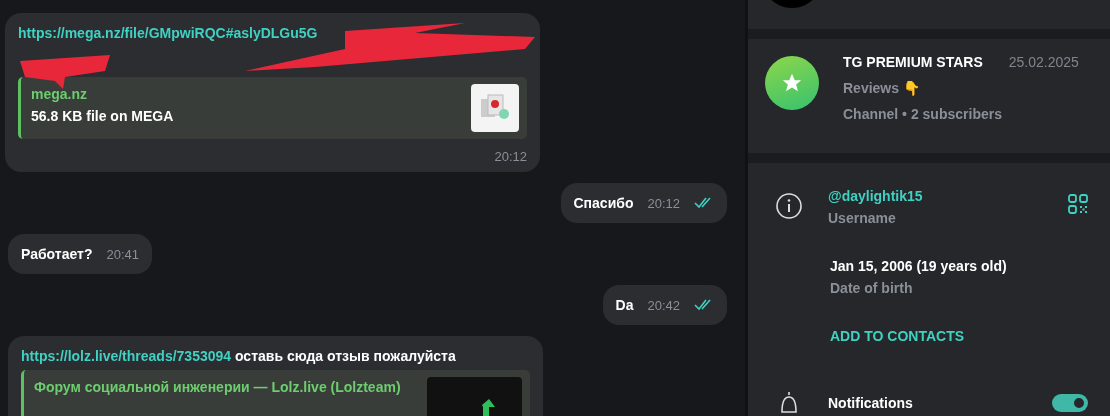 The height and width of the screenshot is (416, 1110). I want to click on link-preview: Форум социальной инженерии — Lolz.live (Lolzteam), so click(275, 393).